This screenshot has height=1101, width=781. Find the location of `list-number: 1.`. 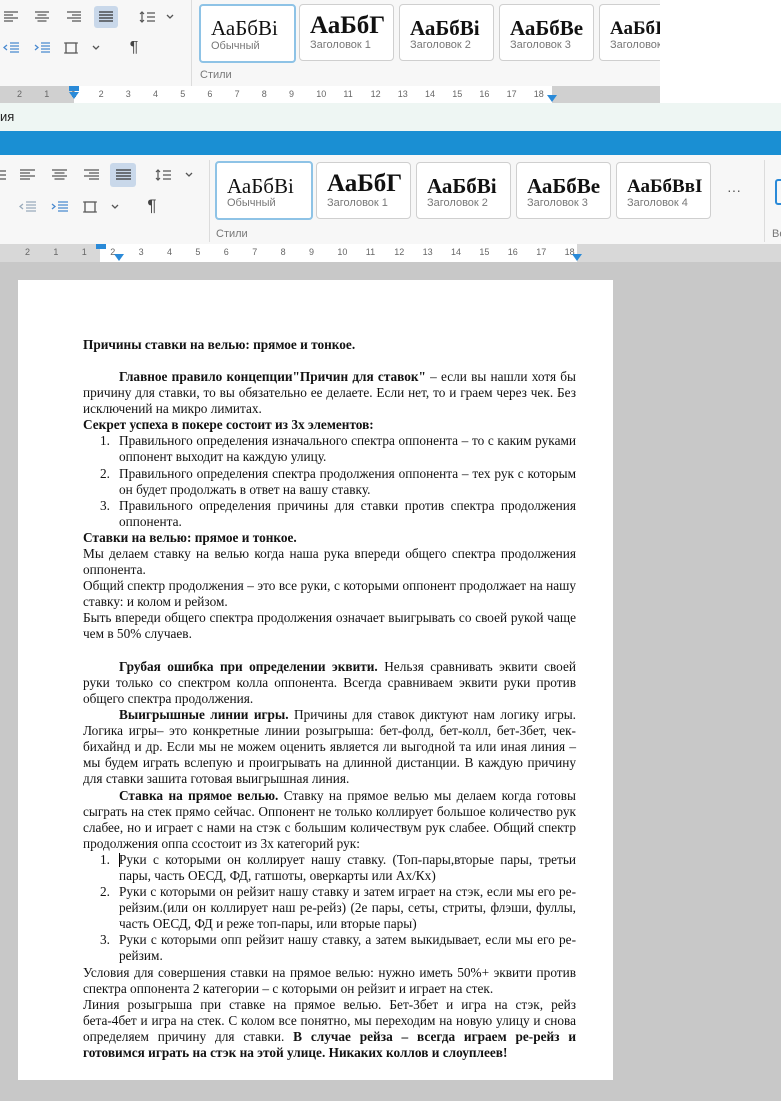

list-number: 1. is located at coordinates (105, 859).